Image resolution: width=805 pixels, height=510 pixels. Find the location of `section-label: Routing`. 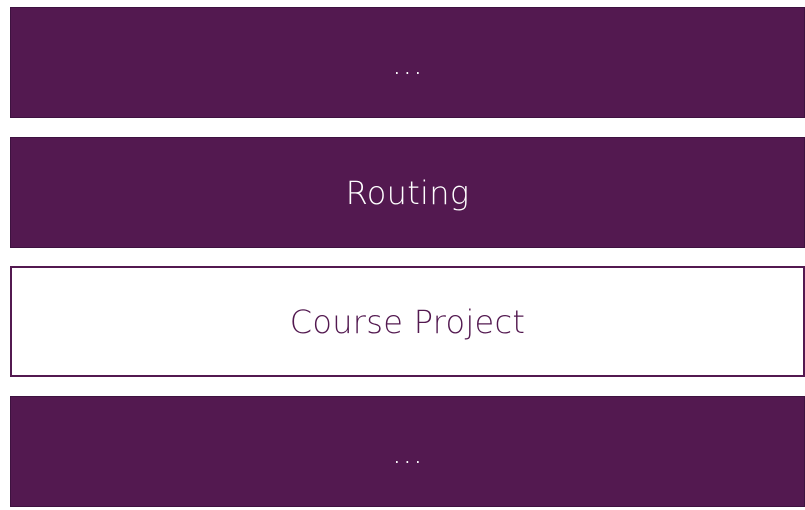

section-label: Routing is located at coordinates (407, 192).